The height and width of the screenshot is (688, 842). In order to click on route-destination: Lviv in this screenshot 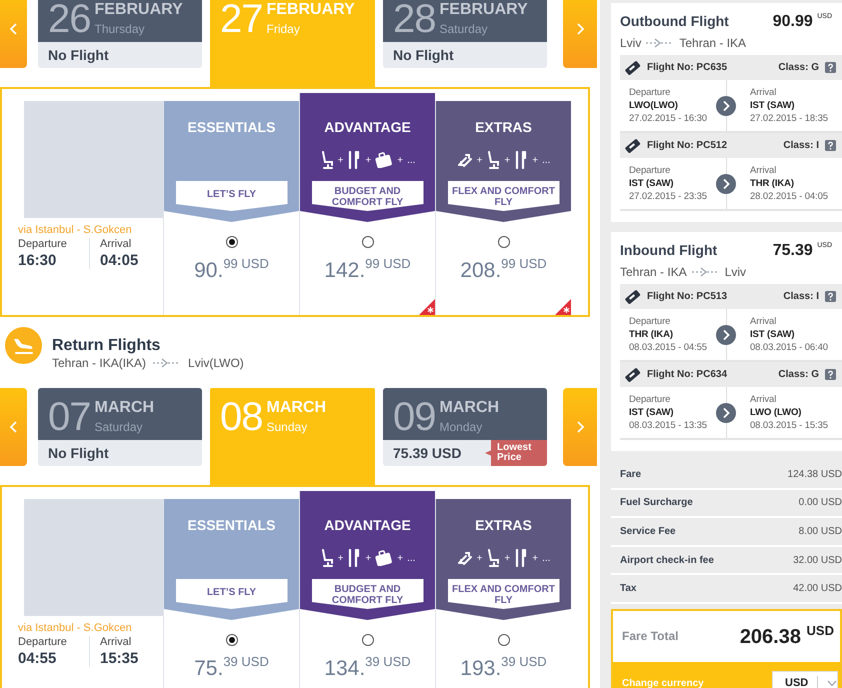, I will do `click(735, 272)`.